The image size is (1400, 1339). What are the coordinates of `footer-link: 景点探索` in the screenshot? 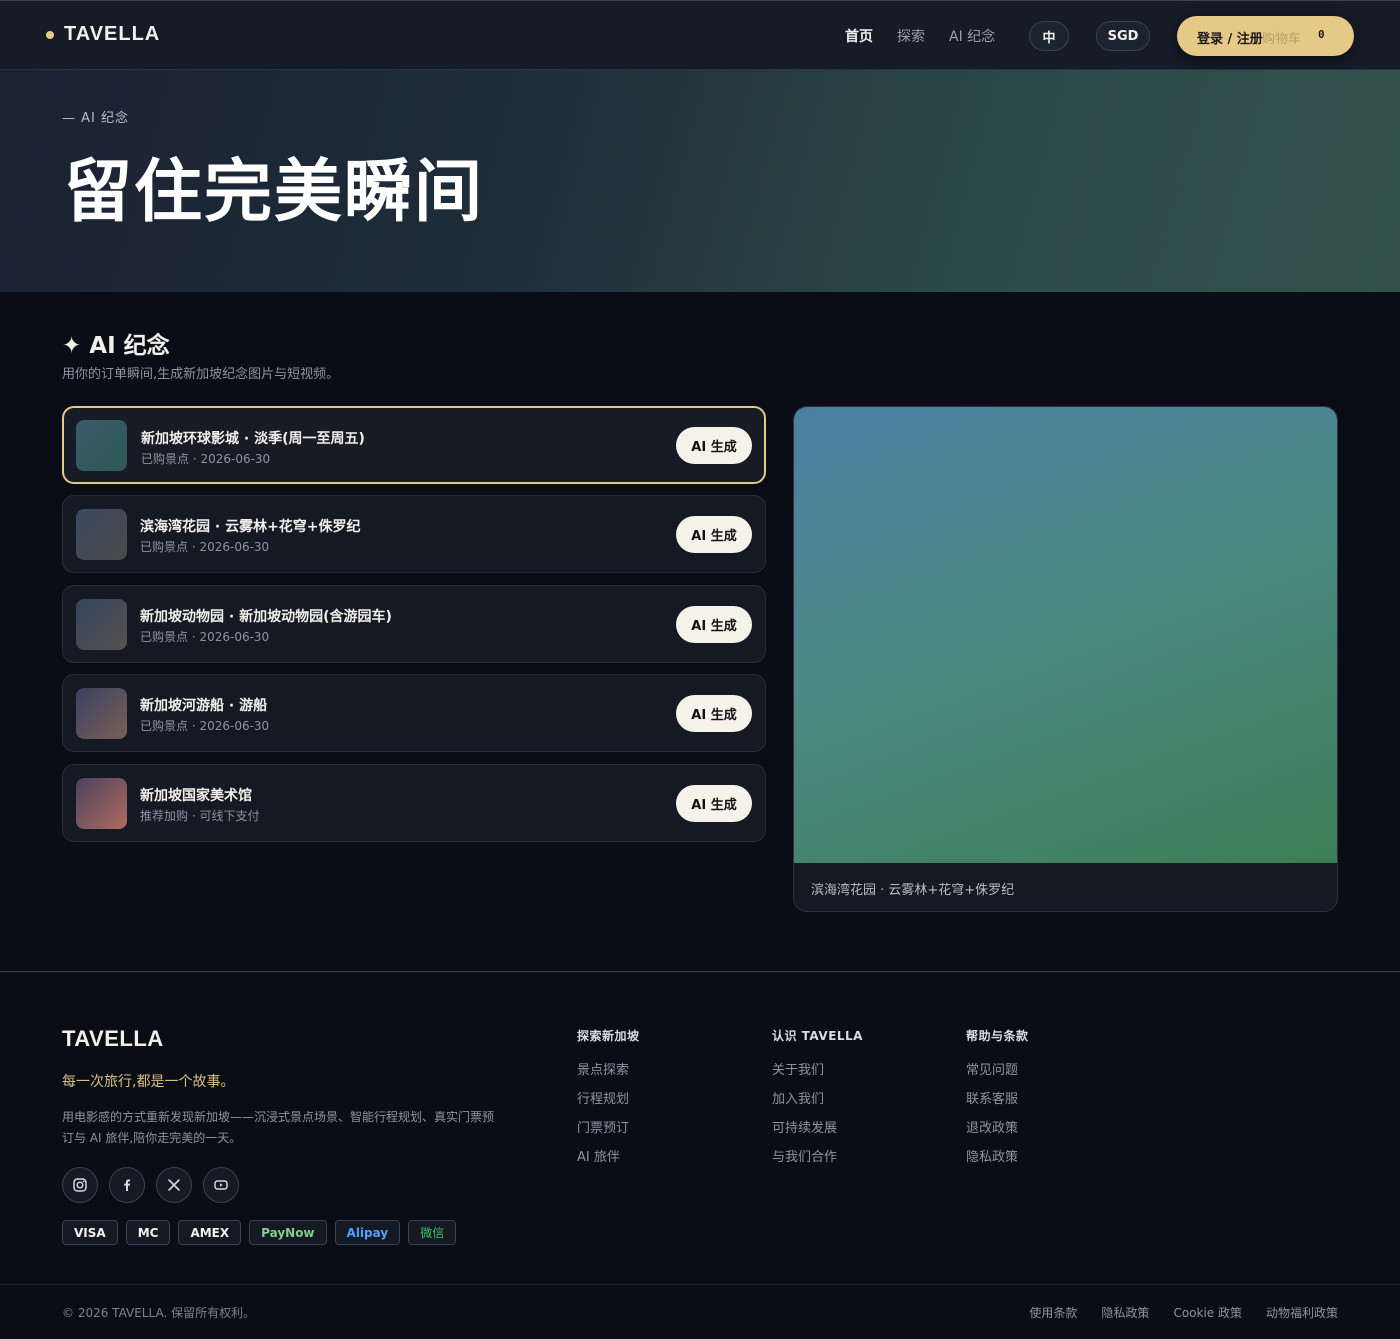 It's located at (608, 1073).